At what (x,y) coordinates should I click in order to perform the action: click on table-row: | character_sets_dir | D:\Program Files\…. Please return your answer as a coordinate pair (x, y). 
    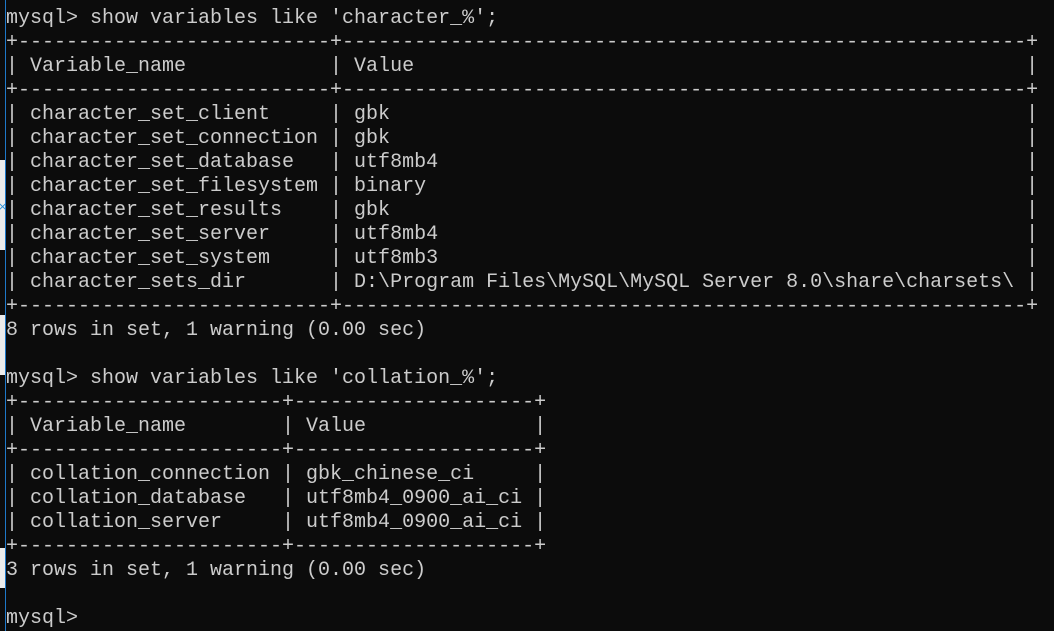
    Looking at the image, I should click on (522, 282).